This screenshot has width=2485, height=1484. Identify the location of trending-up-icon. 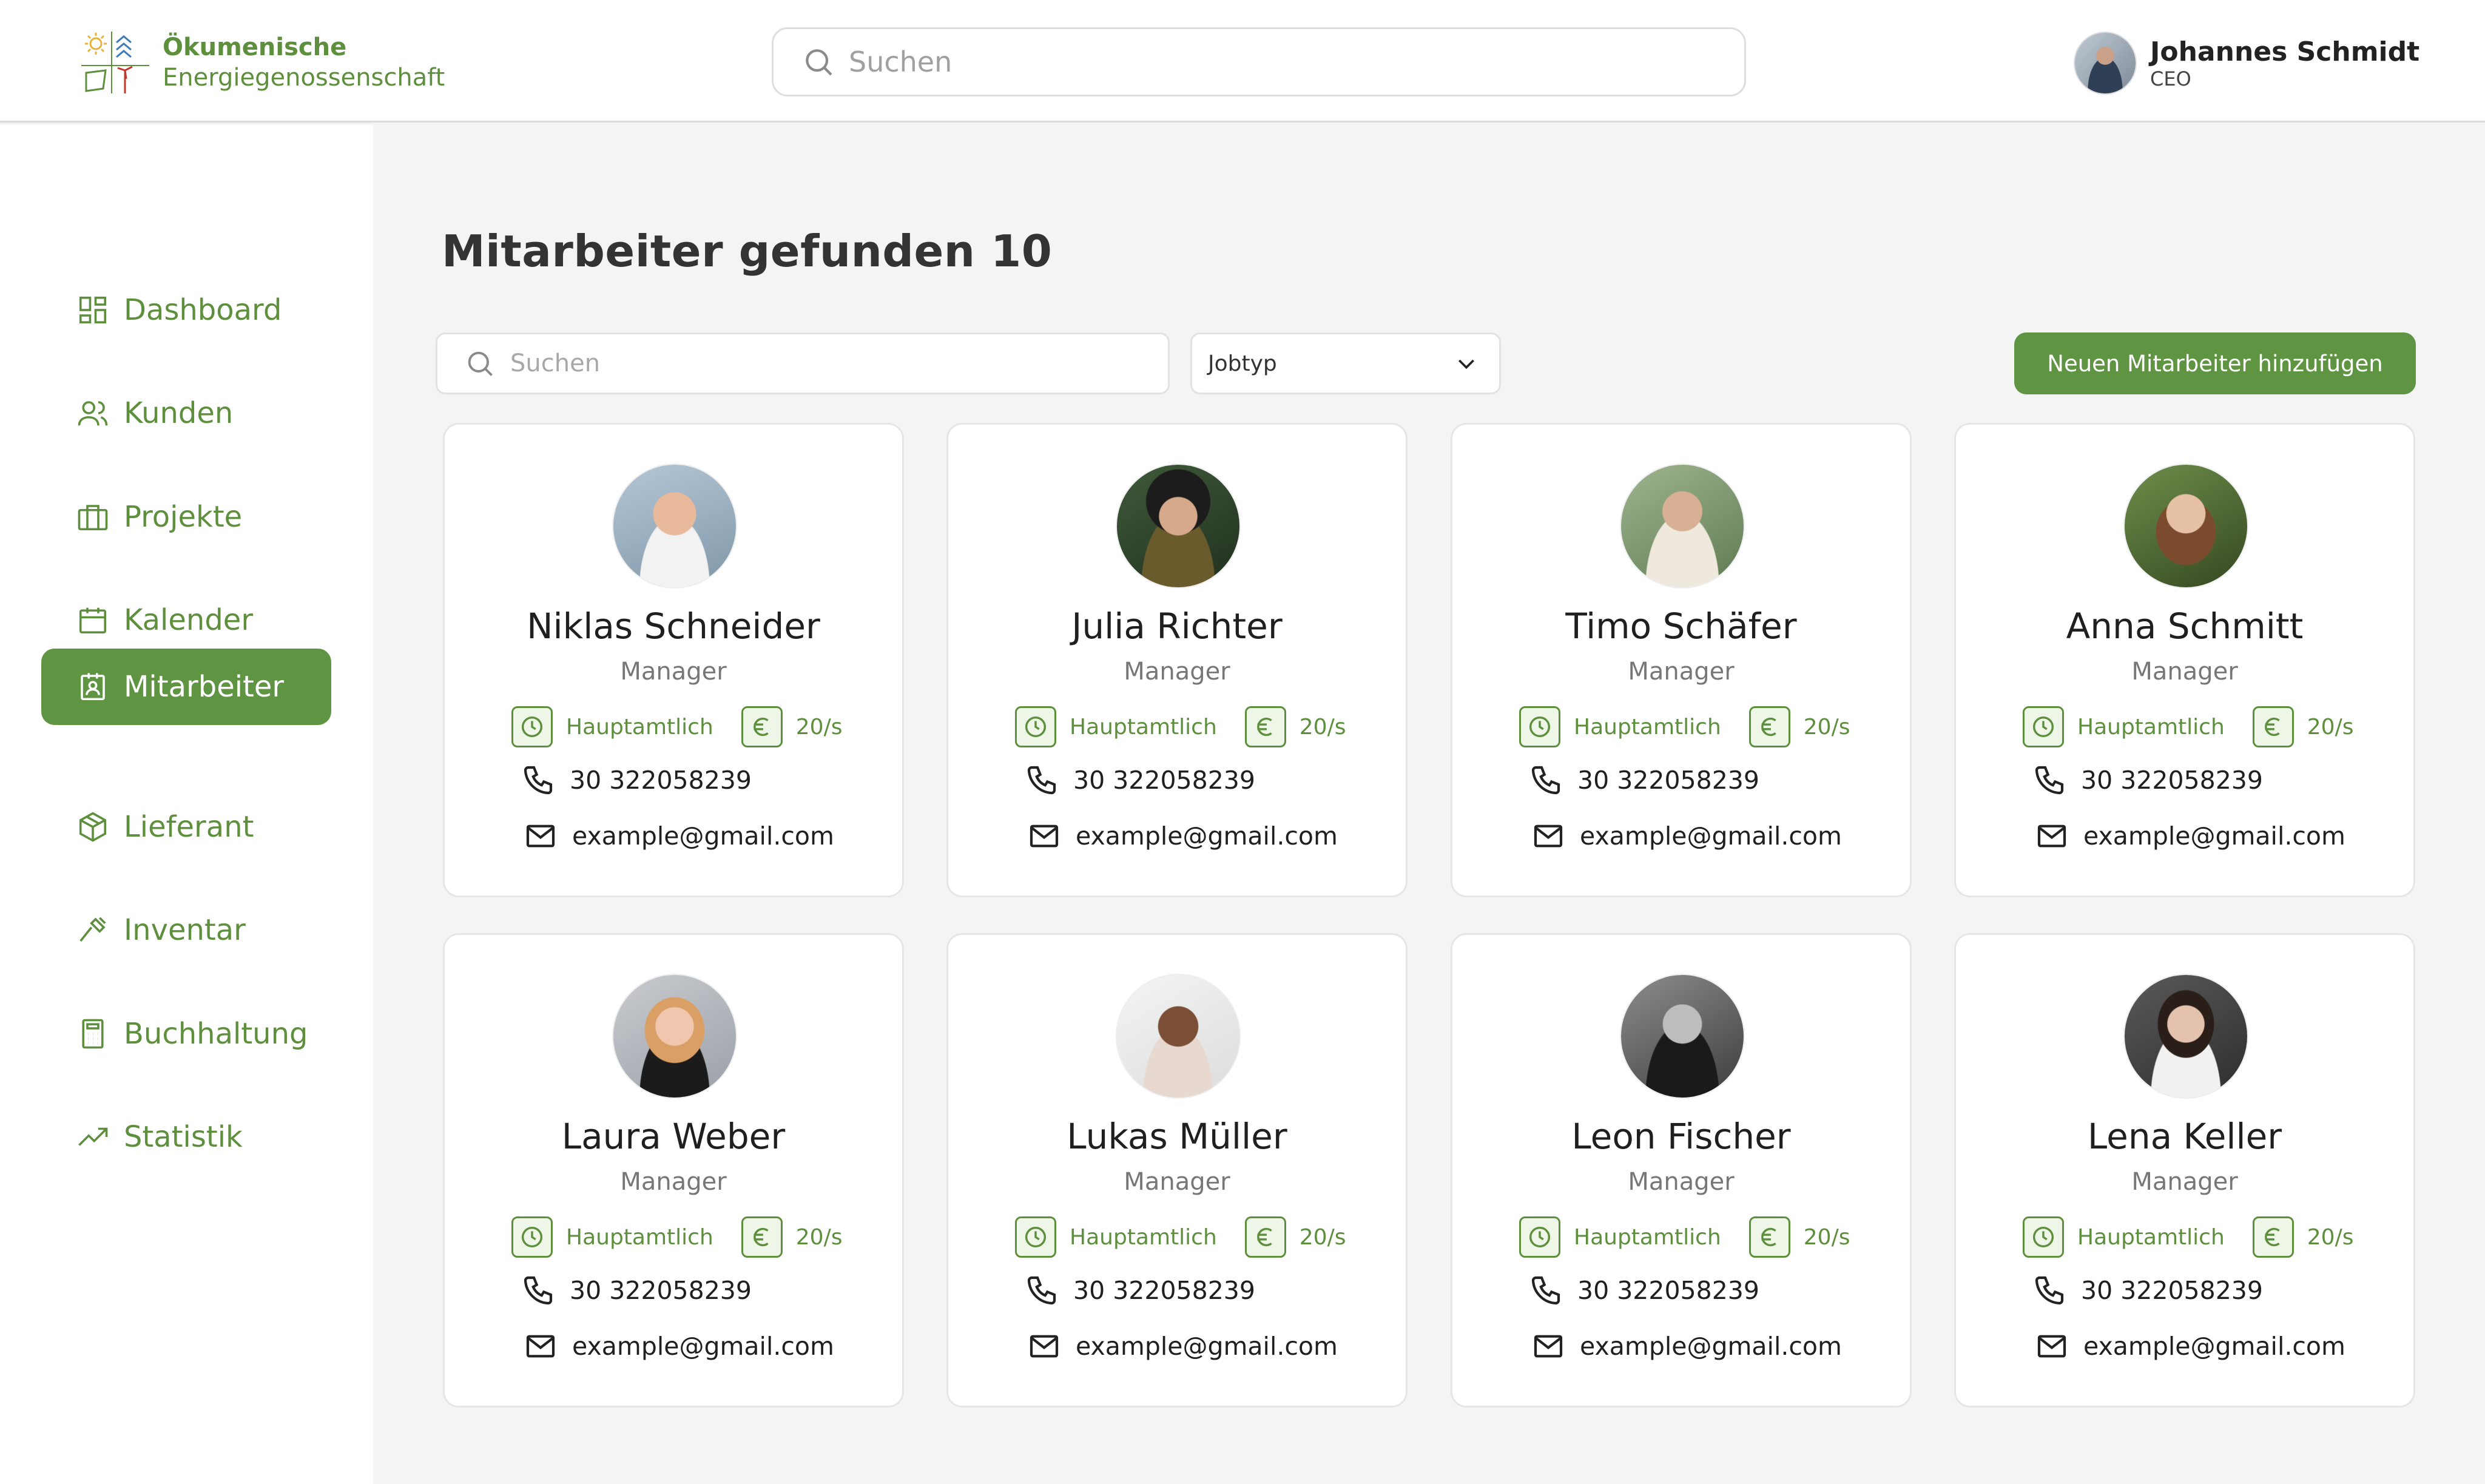
(93, 1136).